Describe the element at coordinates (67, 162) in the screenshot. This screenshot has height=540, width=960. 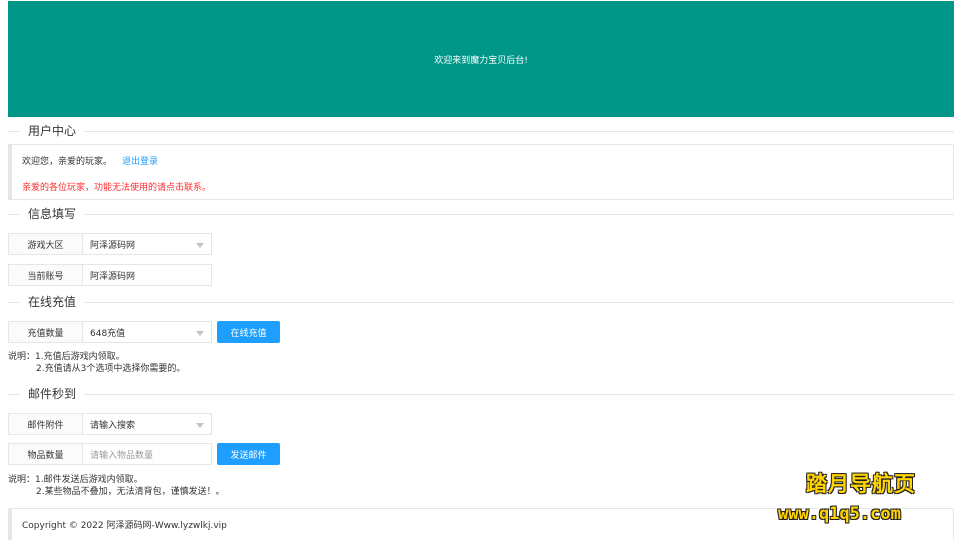
I see `welcome-text: 欢迎您，亲爱的玩家。` at that location.